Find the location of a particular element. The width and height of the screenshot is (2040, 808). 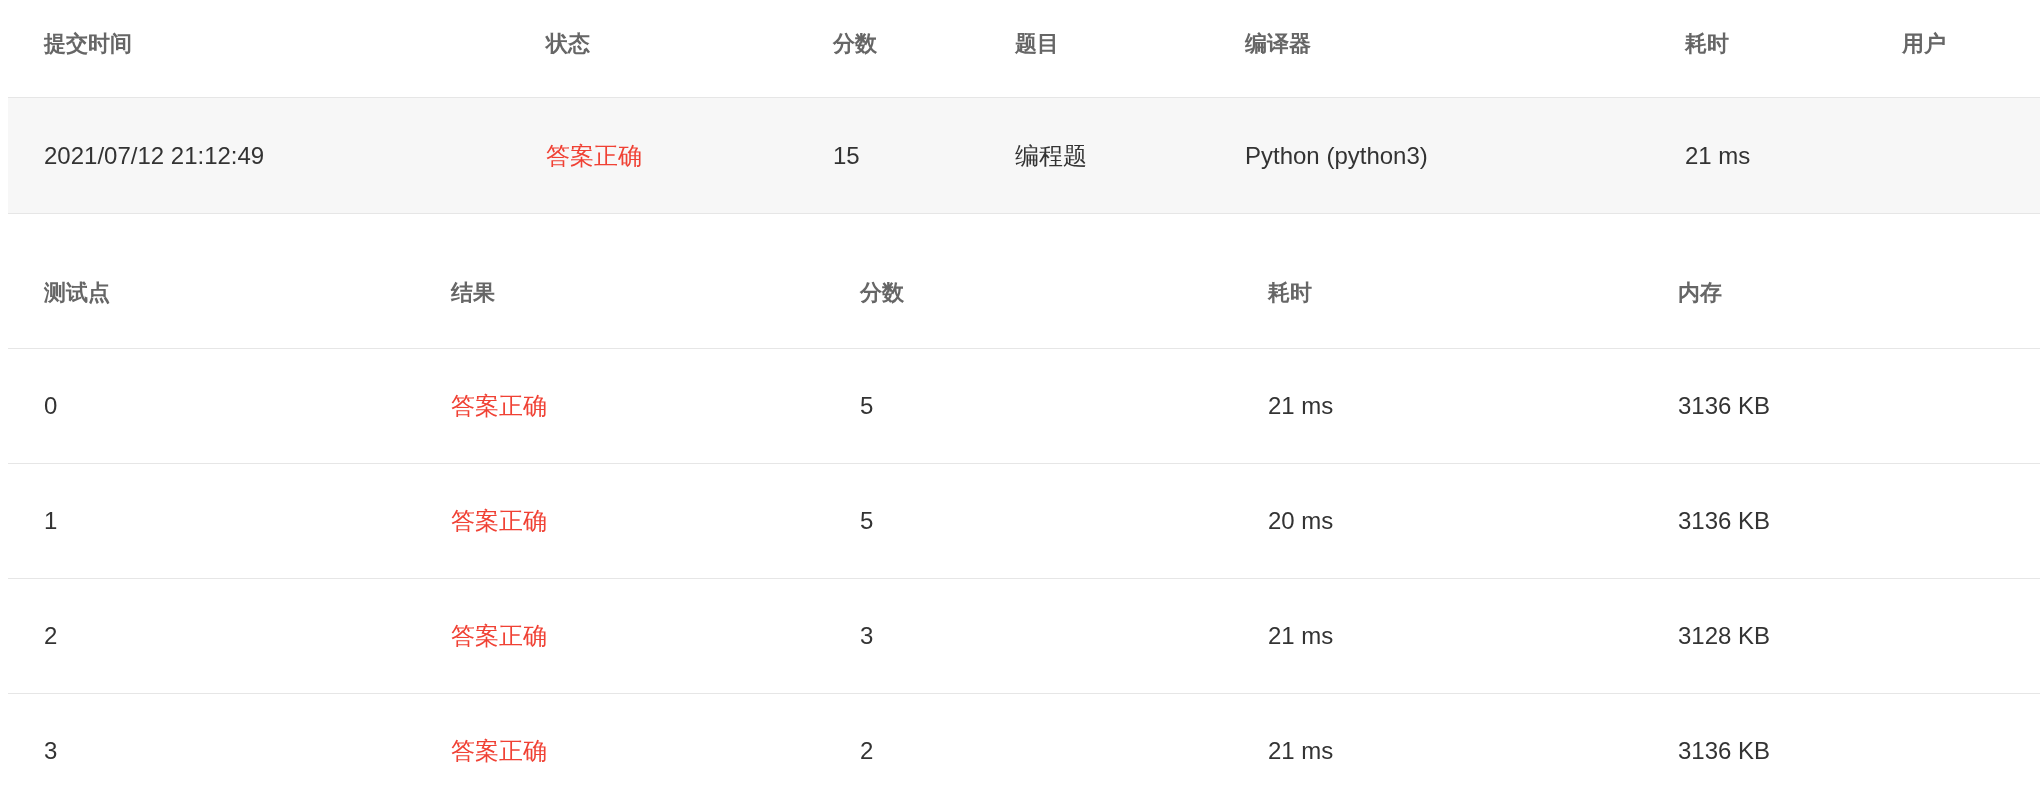

column-header: 提交时间 is located at coordinates (88, 43).